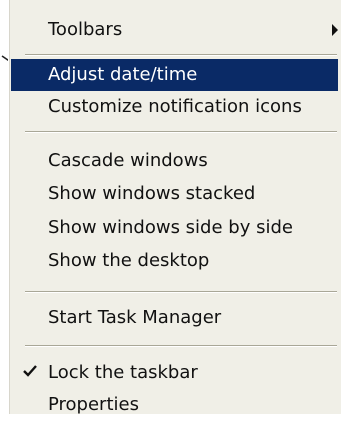 This screenshot has height=421, width=341. What do you see at coordinates (174, 30) in the screenshot?
I see `menu-item-toolbars: Toolbars` at bounding box center [174, 30].